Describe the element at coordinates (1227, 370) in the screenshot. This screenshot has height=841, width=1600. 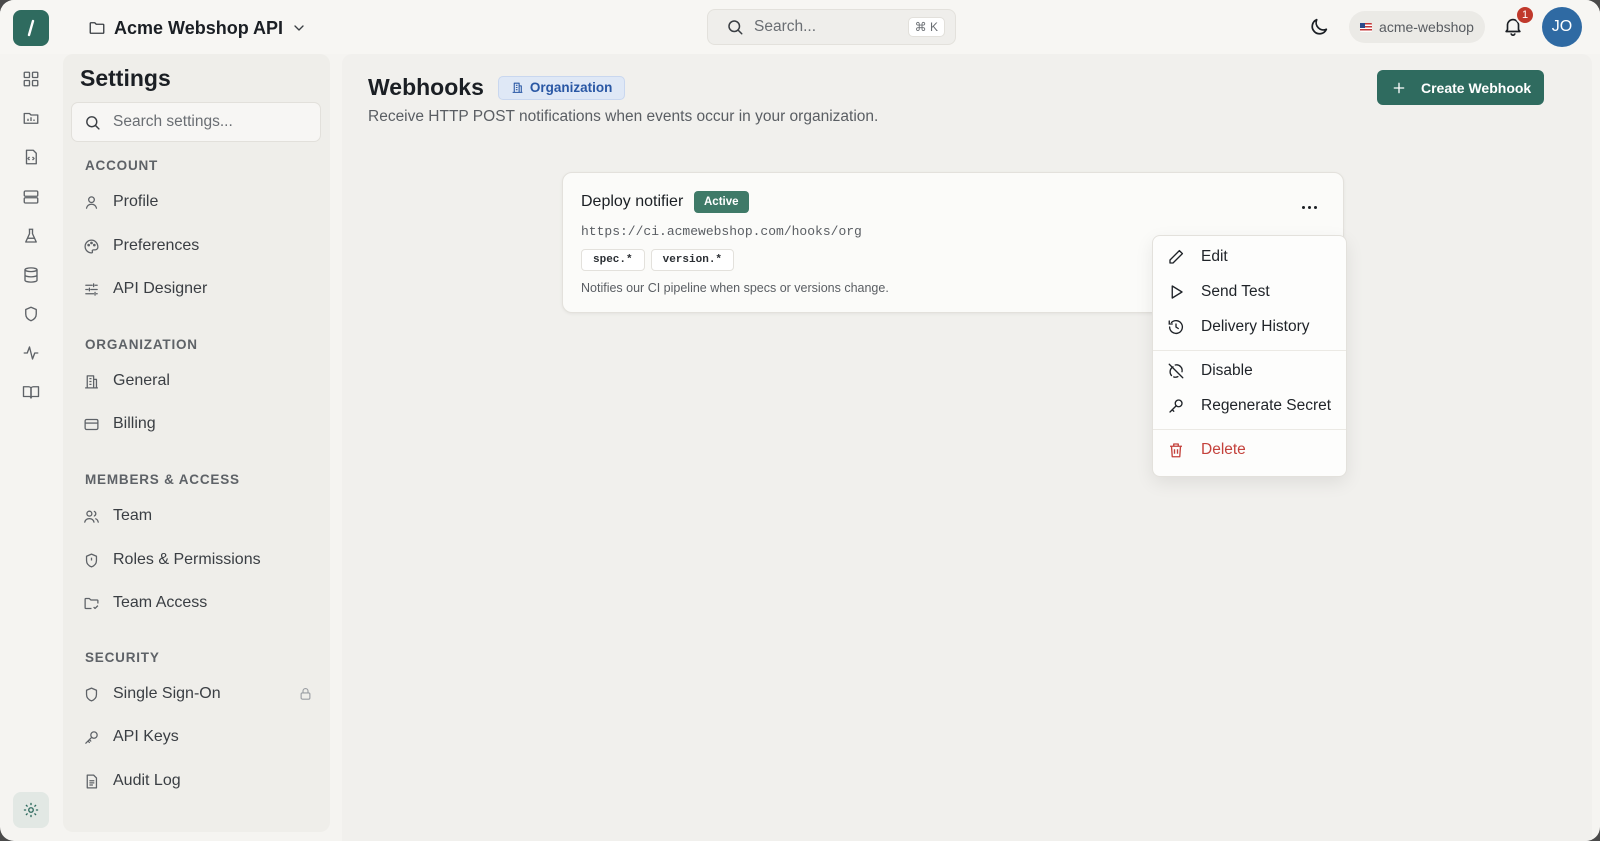
I see `menu-item-label: Disable` at that location.